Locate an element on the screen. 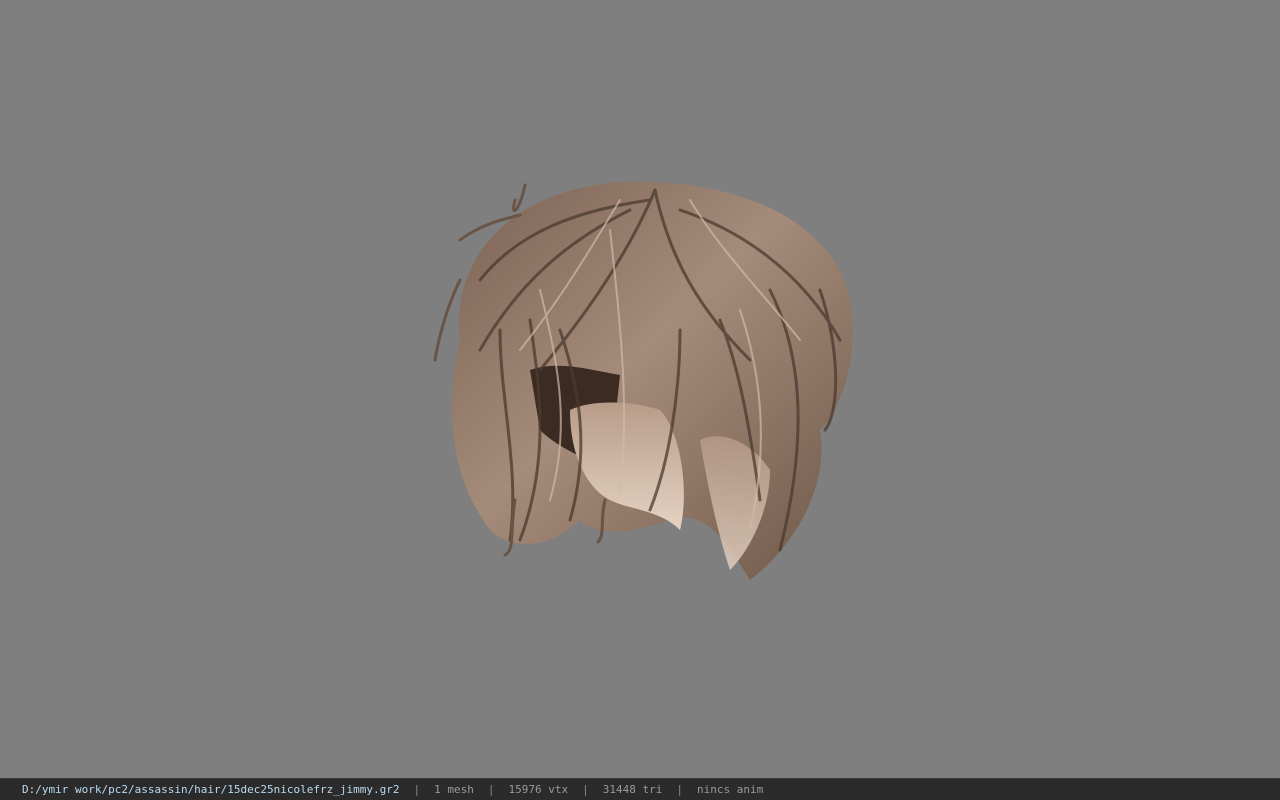  animation-status: nincs anim is located at coordinates (730, 789).